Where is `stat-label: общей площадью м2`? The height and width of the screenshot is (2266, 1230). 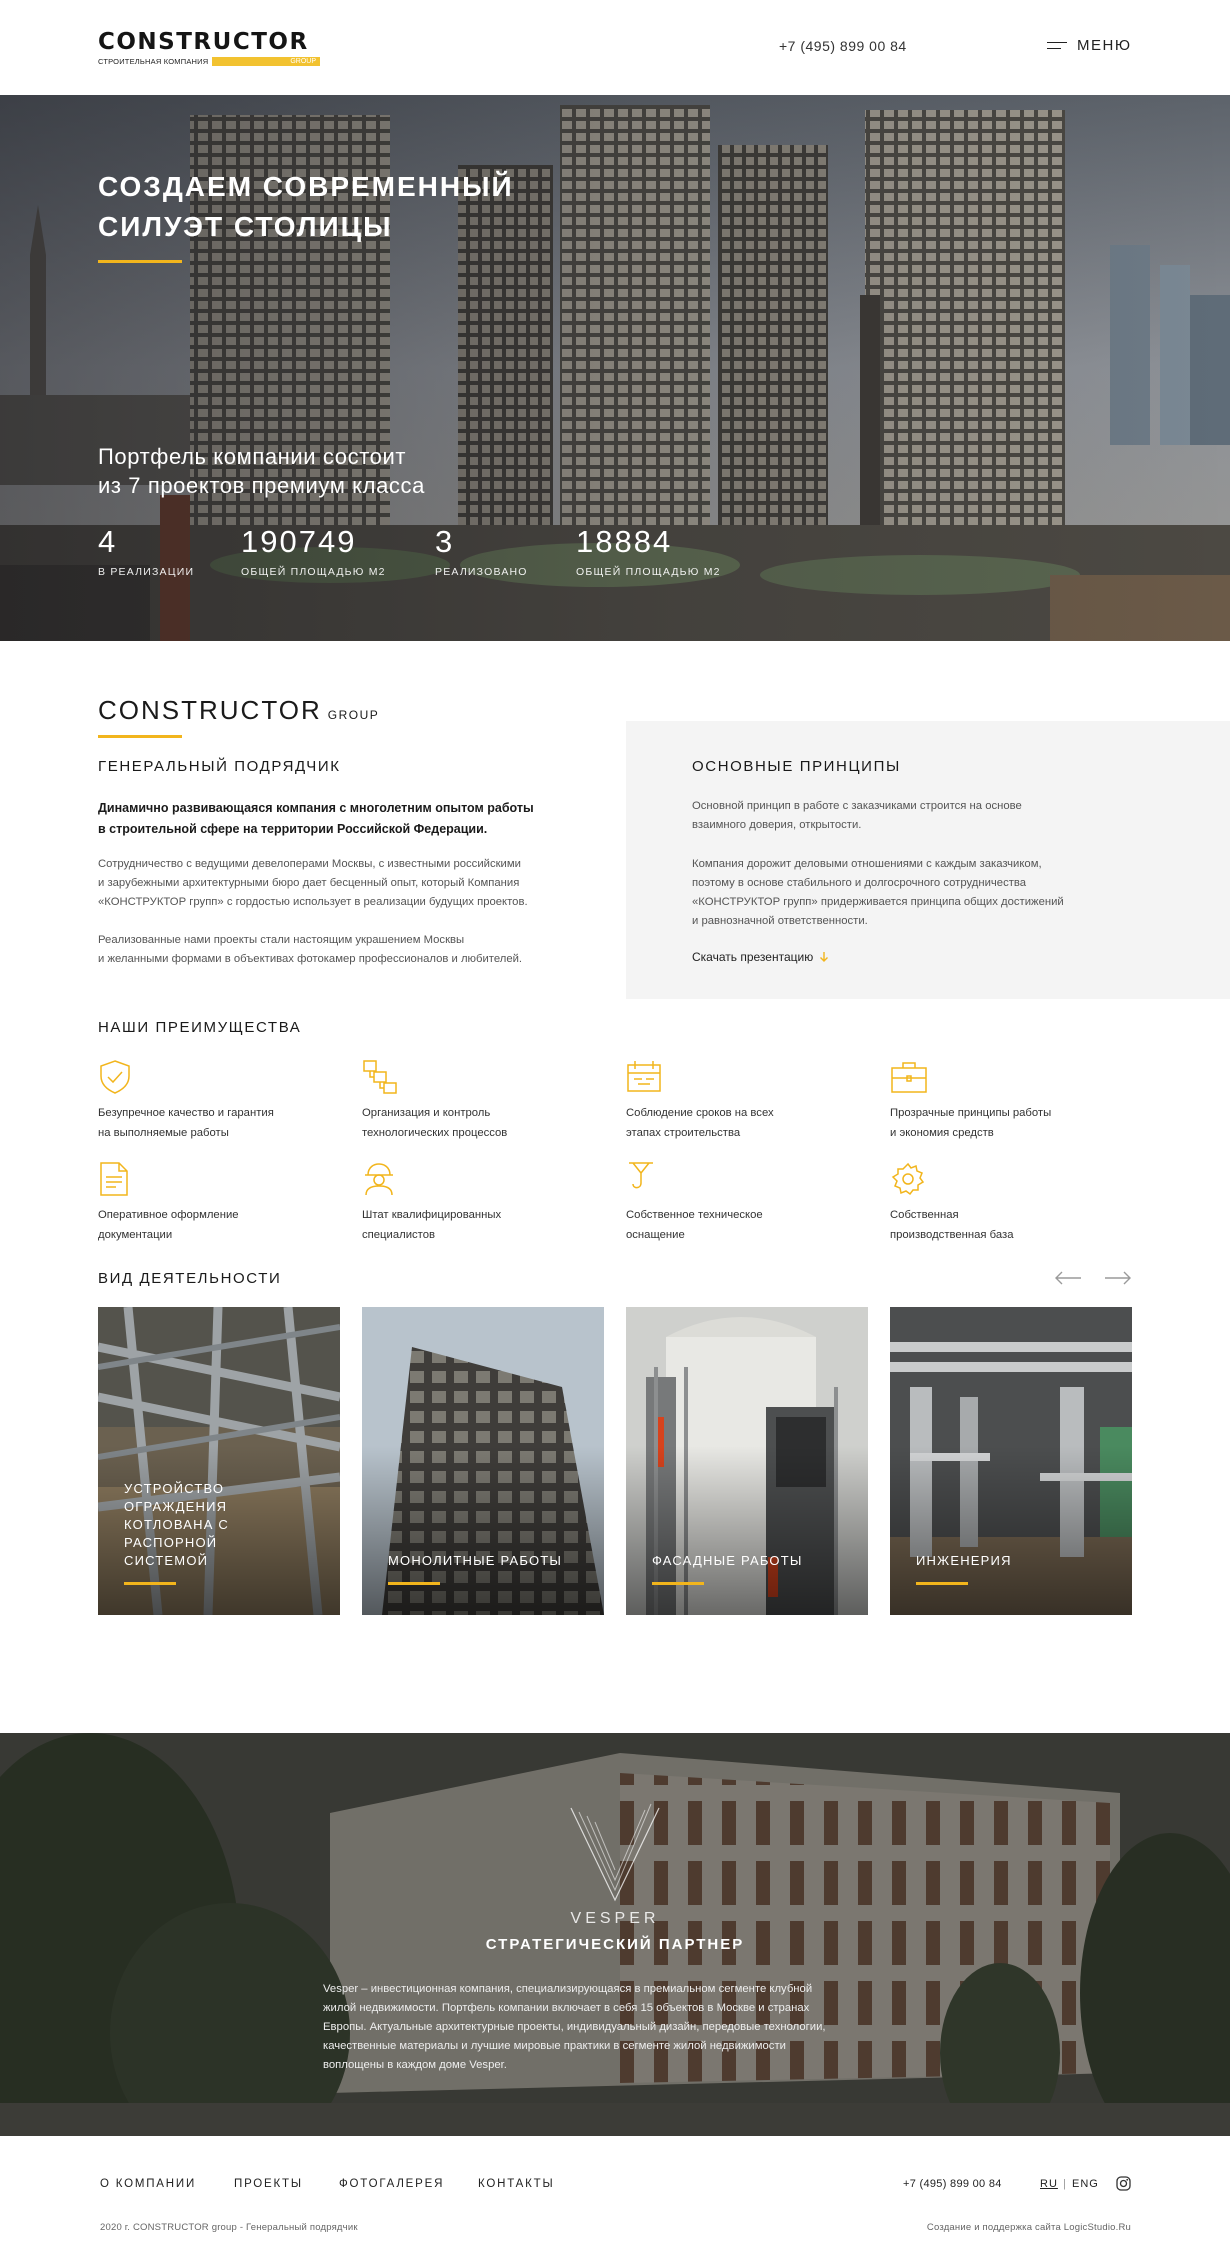 stat-label: общей площадью м2 is located at coordinates (648, 572).